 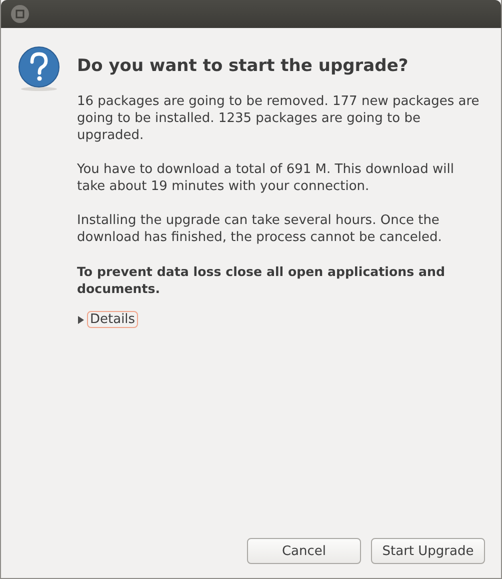 What do you see at coordinates (266, 178) in the screenshot?
I see `message-text: You have to download a total of 691 M. This download will take about 19 minutes with your connection.` at bounding box center [266, 178].